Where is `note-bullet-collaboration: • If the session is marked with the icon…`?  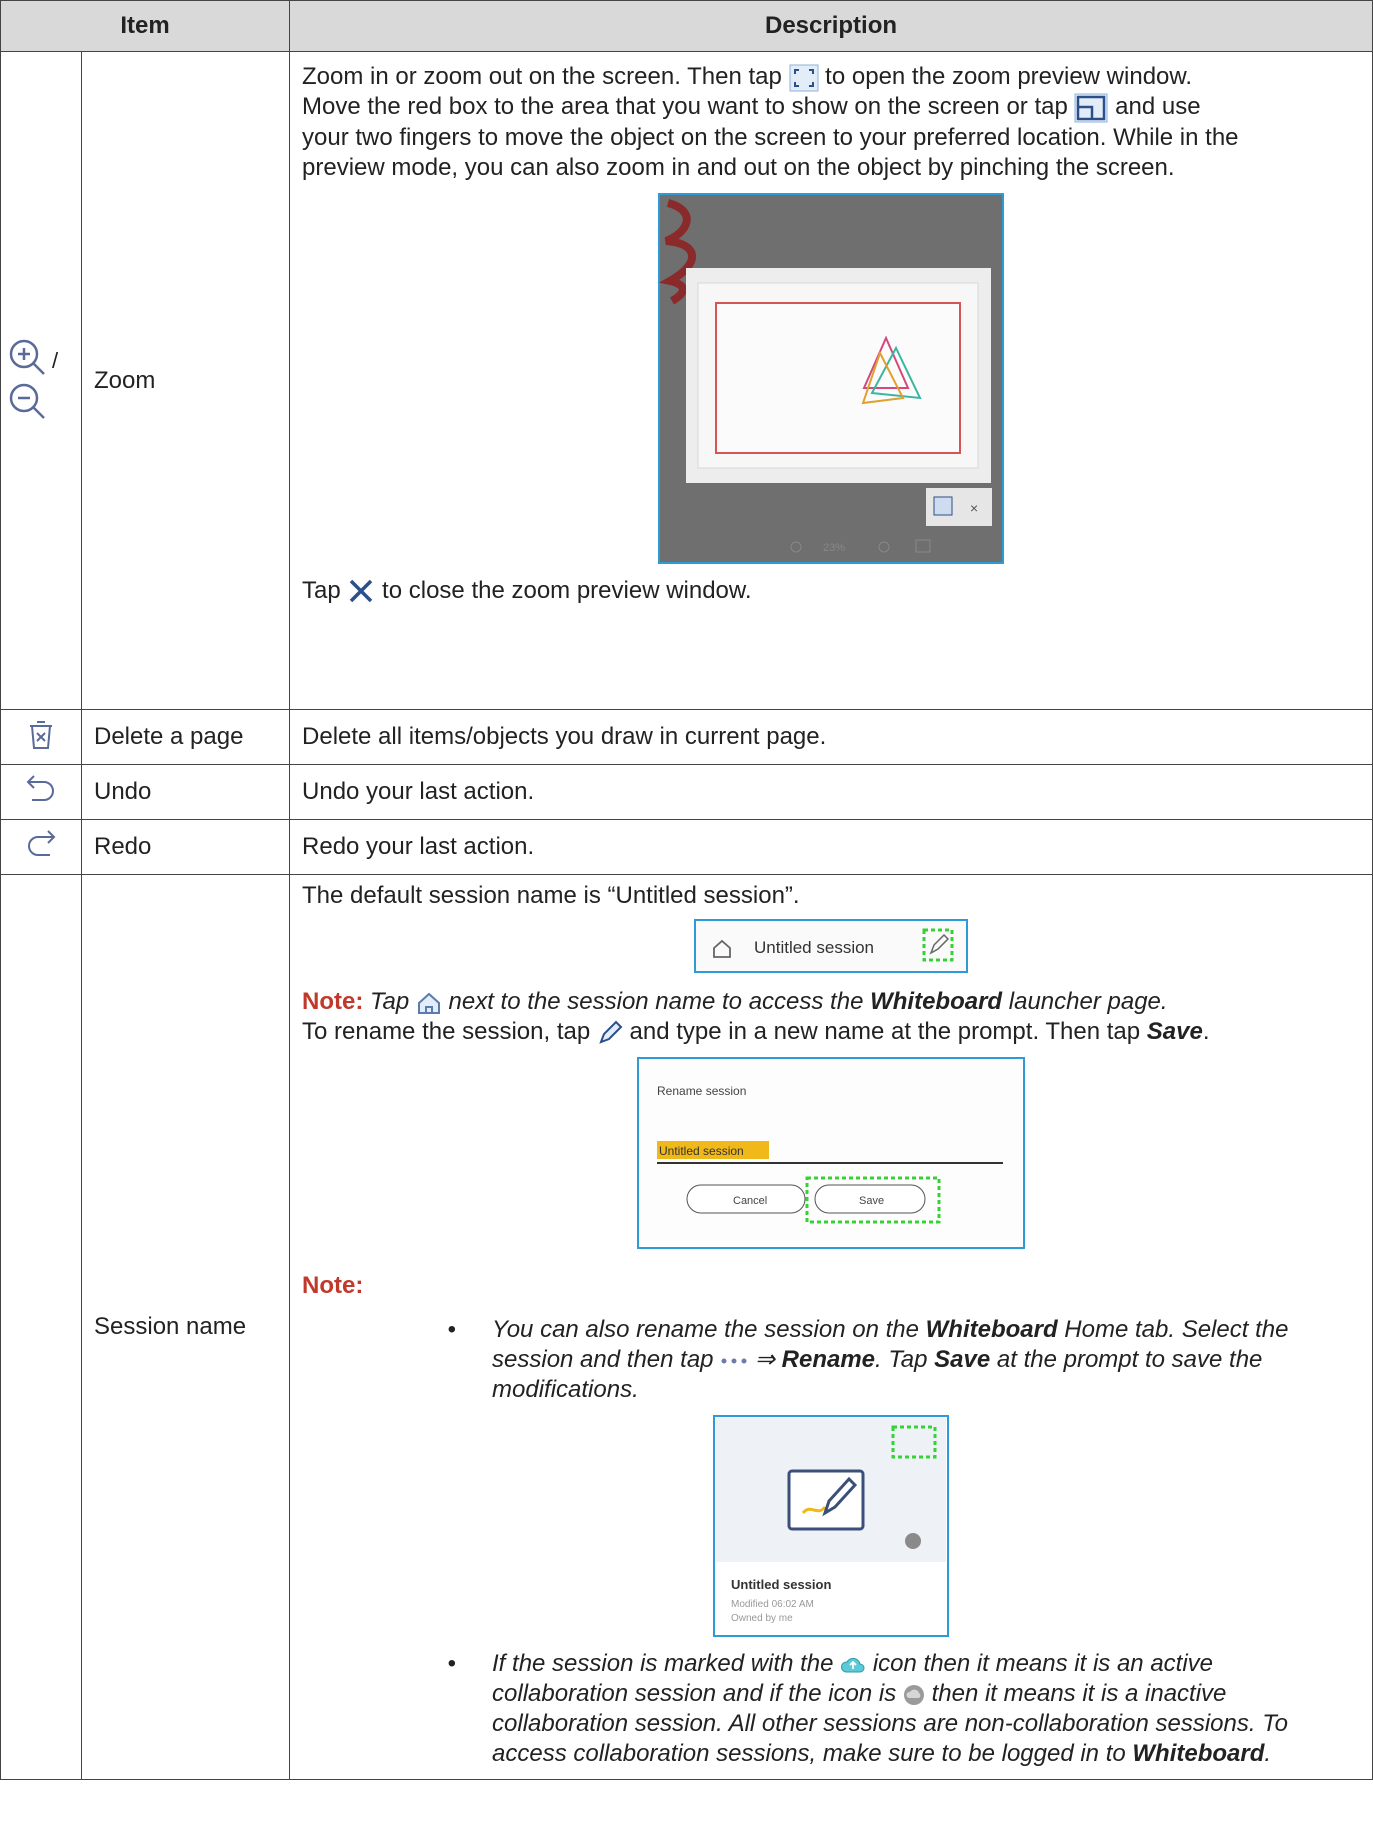
note-bullet-collaboration: • If the session is marked with the icon… is located at coordinates (868, 1708).